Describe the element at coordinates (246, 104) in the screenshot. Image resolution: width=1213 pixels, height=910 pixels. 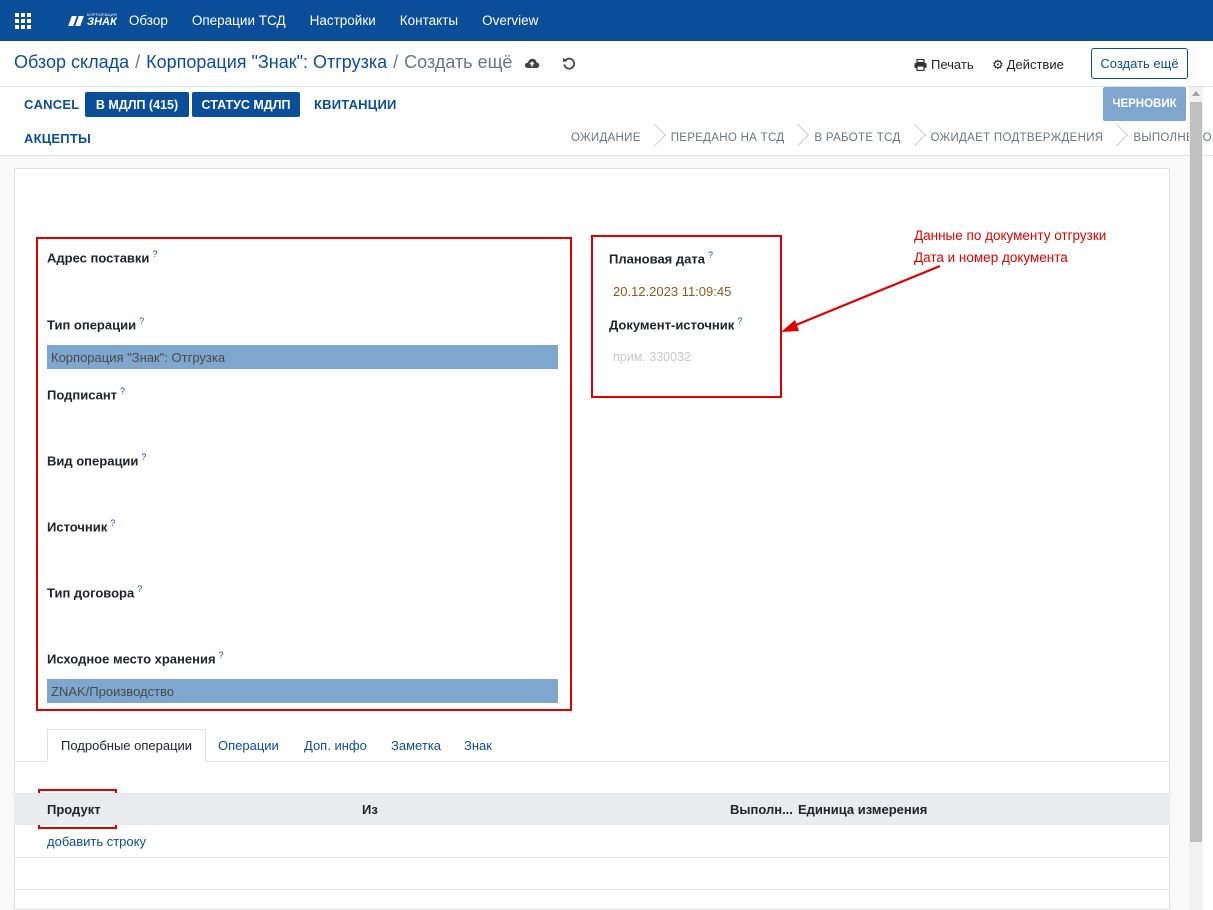
I see `mdlp-status-button: СТАТУС МДЛП` at that location.